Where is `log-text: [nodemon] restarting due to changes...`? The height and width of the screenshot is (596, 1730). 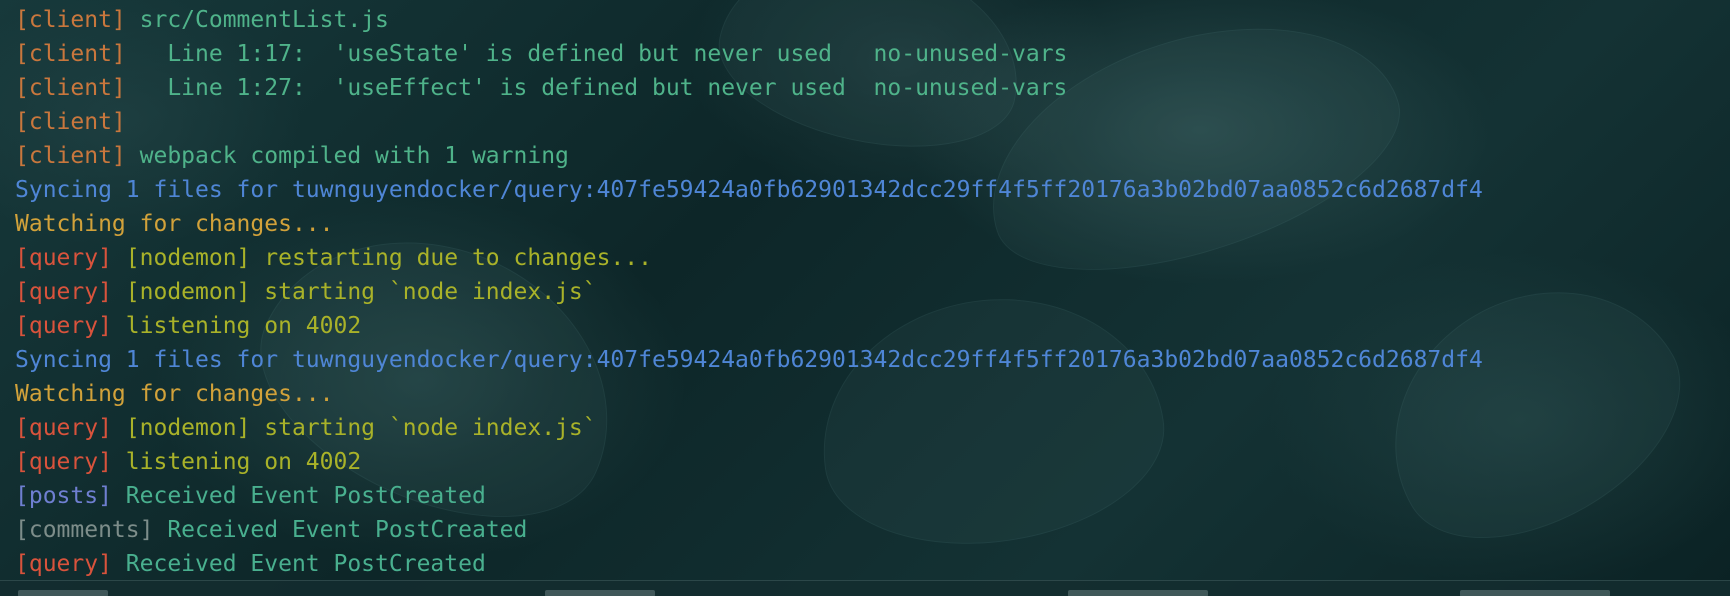
log-text: [nodemon] restarting due to changes... is located at coordinates (381, 258).